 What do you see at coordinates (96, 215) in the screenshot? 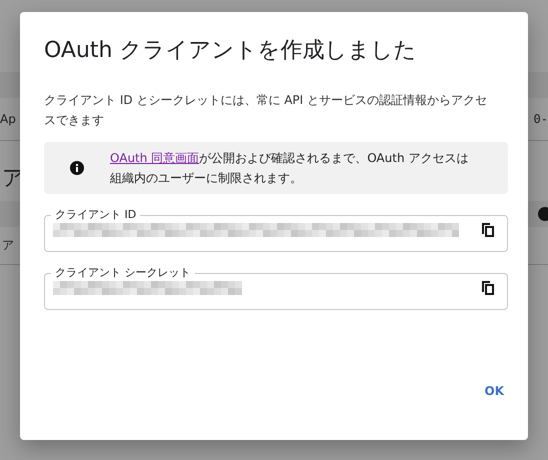
I see `field-label: クライアント ID` at bounding box center [96, 215].